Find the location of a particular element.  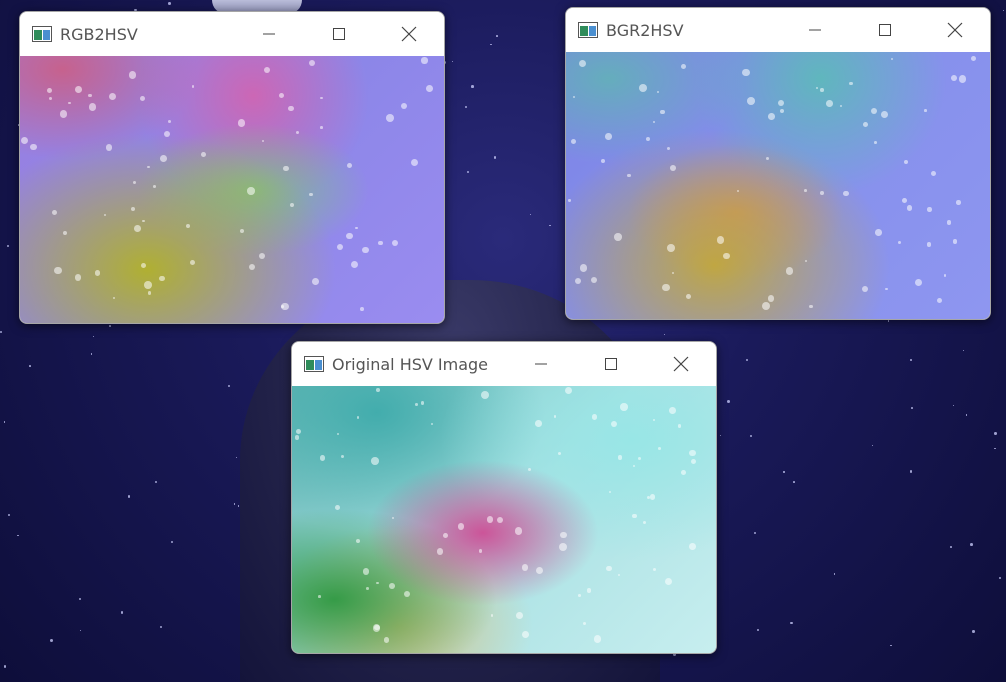

image-window-icon is located at coordinates (314, 364).